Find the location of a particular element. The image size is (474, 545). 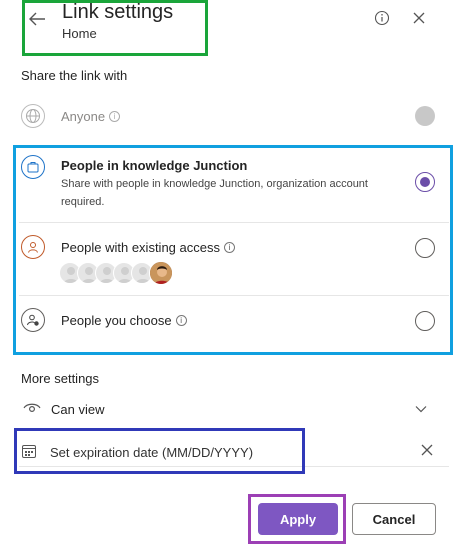

permission-dropdown: Can view is located at coordinates (231, 409).